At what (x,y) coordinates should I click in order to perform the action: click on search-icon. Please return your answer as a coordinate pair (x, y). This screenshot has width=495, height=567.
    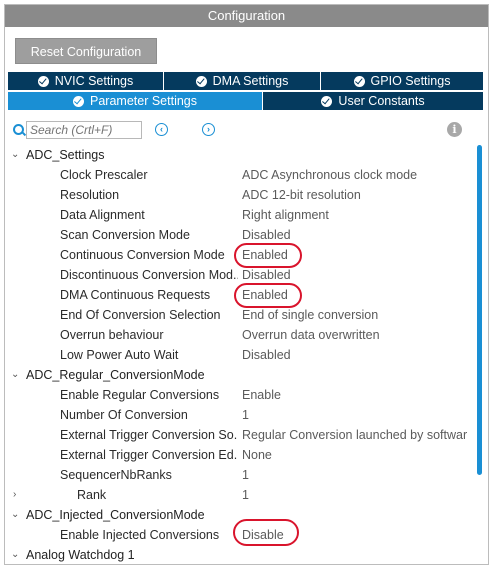
    Looking at the image, I should click on (18, 129).